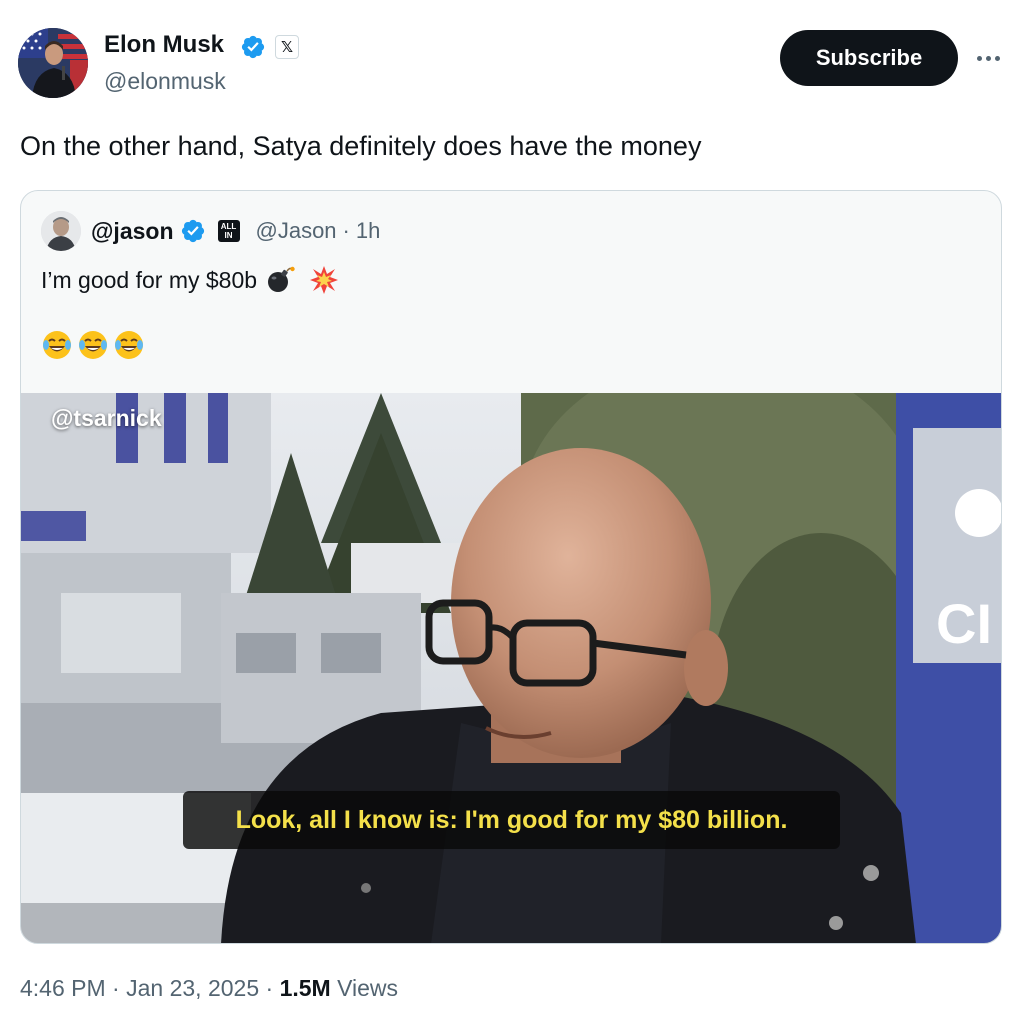 Image resolution: width=1024 pixels, height=1022 pixels. Describe the element at coordinates (164, 45) in the screenshot. I see `author-name: Elon Musk` at that location.